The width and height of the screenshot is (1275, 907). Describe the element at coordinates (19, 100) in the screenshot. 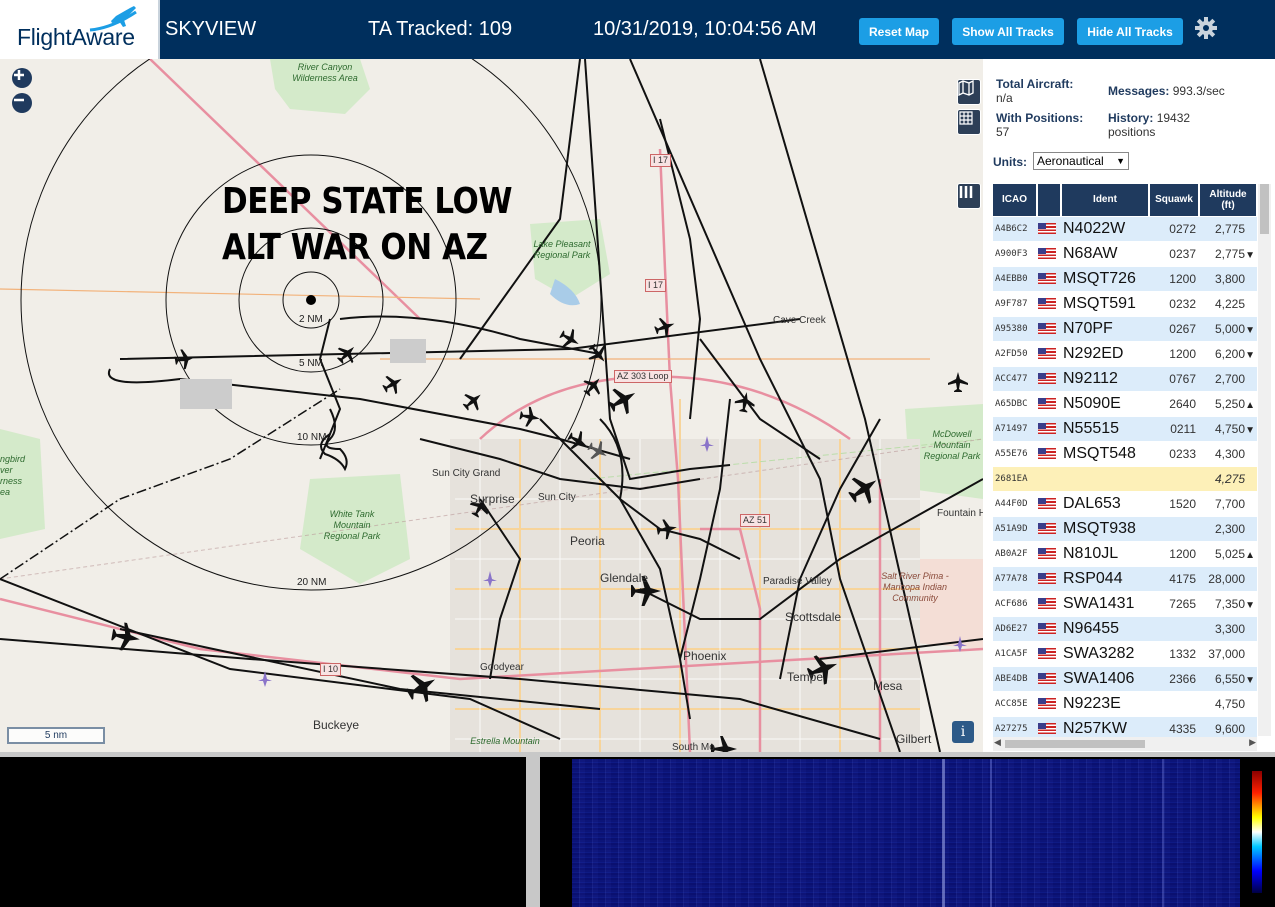

I see `minus-icon` at that location.